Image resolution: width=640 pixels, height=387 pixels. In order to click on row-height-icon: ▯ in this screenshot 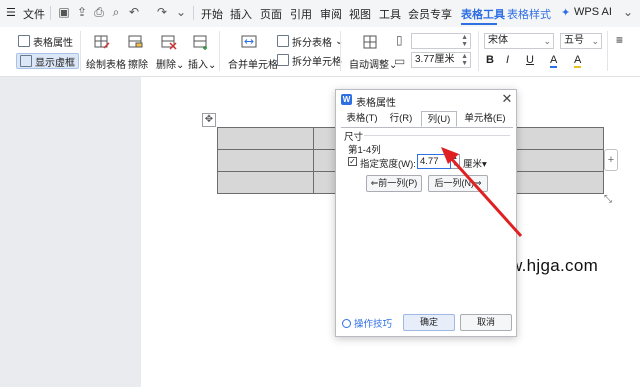, I will do `click(399, 40)`.